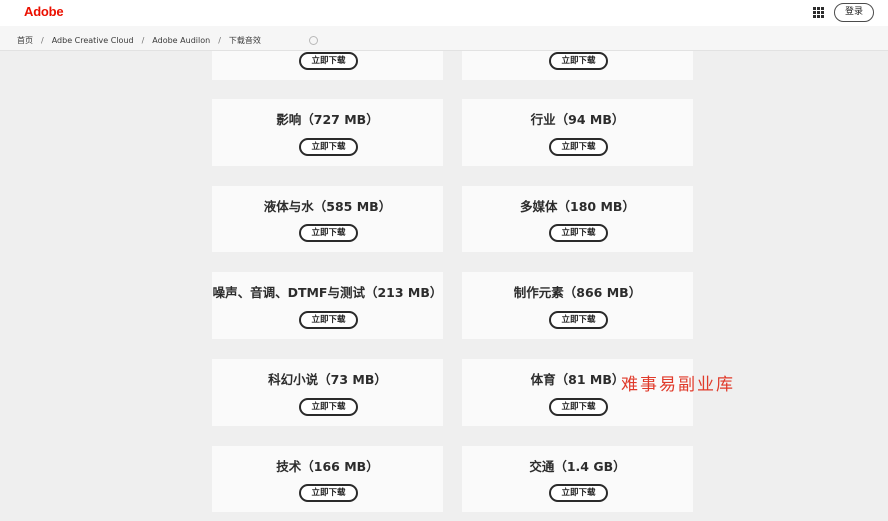 The height and width of the screenshot is (521, 888). I want to click on sound-card: 技术（166 MB） 立即下载, so click(327, 479).